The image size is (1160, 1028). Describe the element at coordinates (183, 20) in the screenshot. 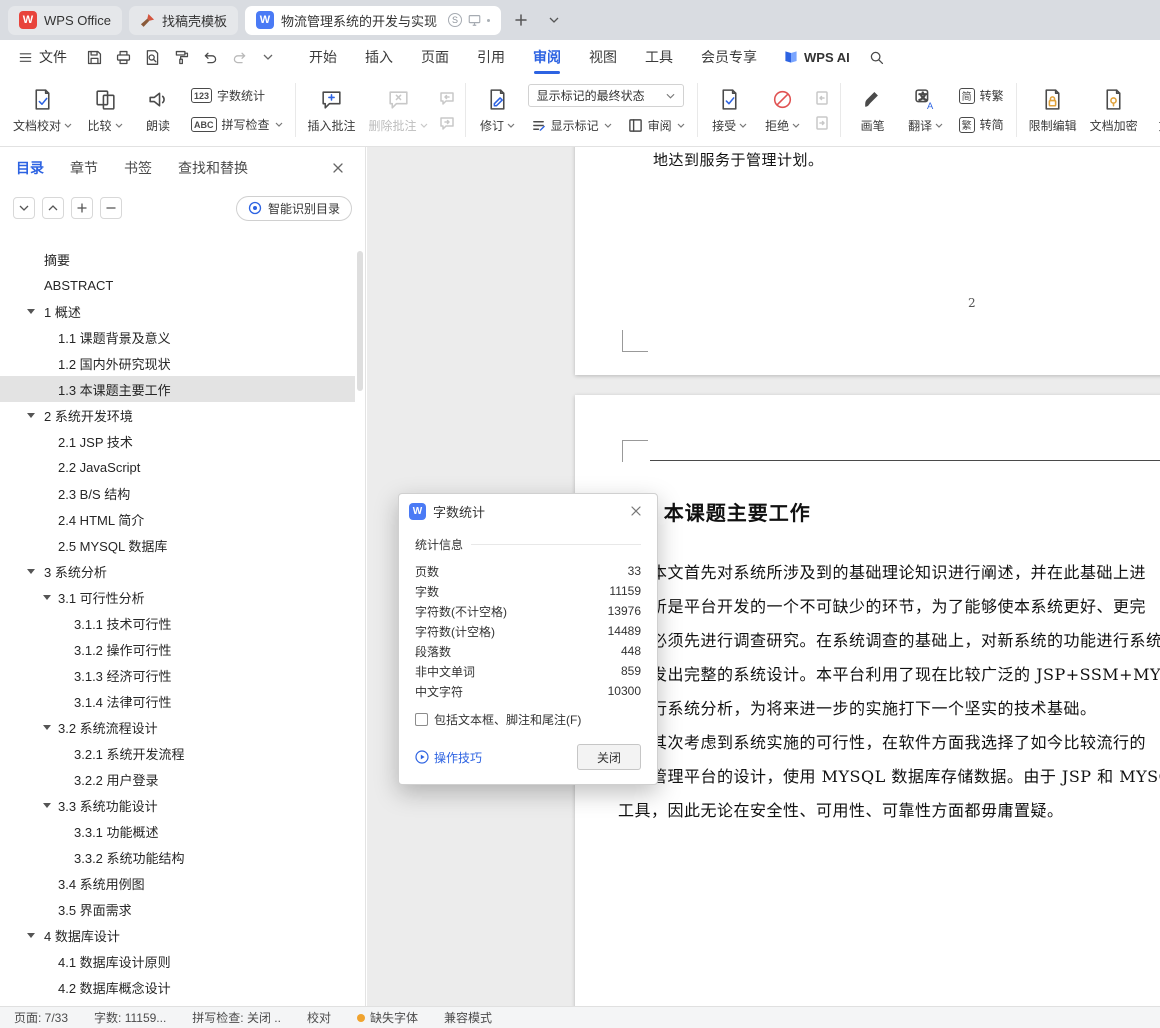

I see `tab-template-store: 找稿壳模板` at that location.